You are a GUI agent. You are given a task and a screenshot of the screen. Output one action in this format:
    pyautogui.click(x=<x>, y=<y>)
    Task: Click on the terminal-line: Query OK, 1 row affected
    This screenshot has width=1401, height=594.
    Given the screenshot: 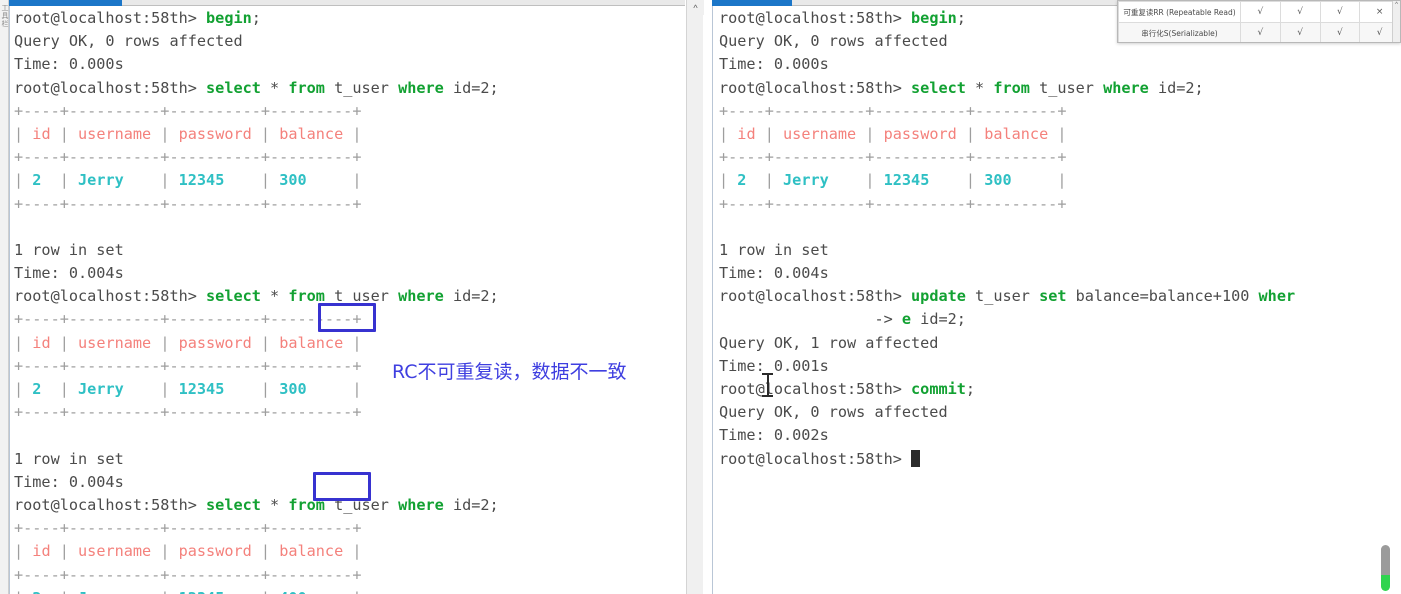 What is the action you would take?
    pyautogui.click(x=1047, y=343)
    